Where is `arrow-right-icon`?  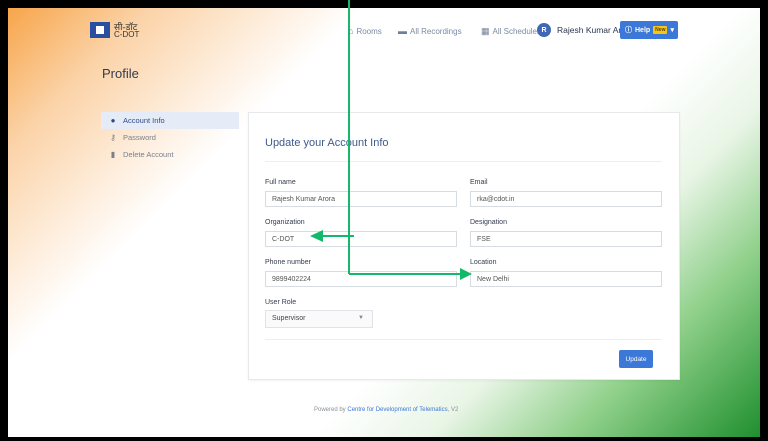
arrow-right-icon is located at coordinates (466, 274).